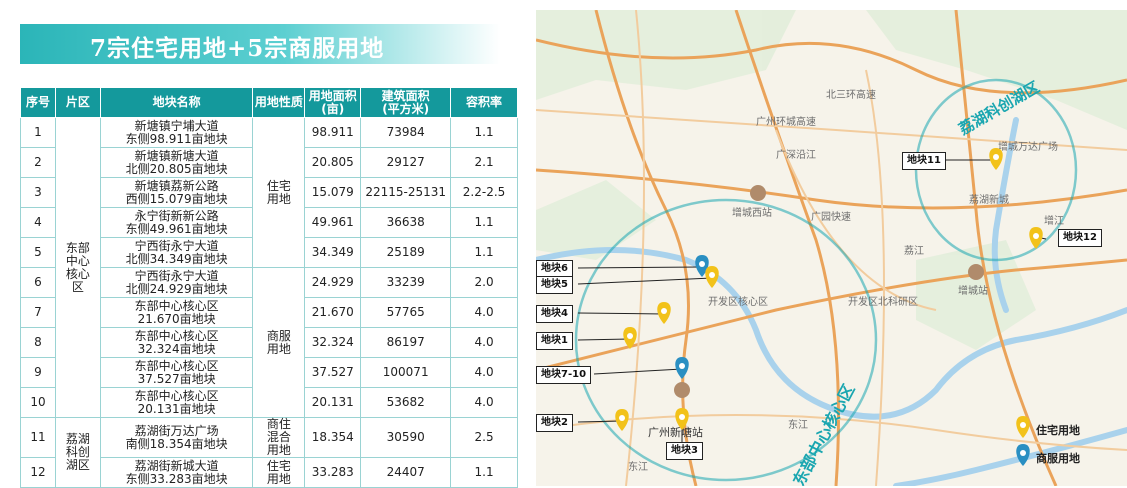 The width and height of the screenshot is (1127, 488). What do you see at coordinates (484, 102) in the screenshot?
I see `header-cell: 容积率` at bounding box center [484, 102].